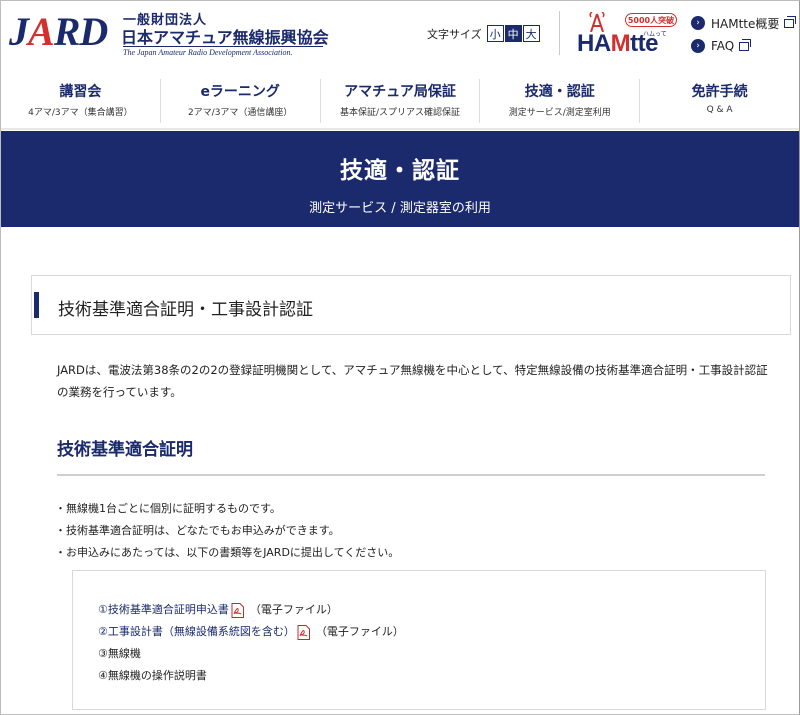 Image resolution: width=800 pixels, height=715 pixels. I want to click on nav-underline, so click(400, 129).